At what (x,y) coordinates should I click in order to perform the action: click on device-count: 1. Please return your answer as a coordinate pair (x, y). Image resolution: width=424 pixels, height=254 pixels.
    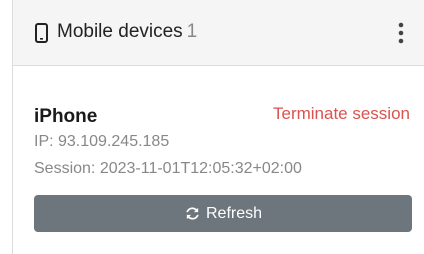
    Looking at the image, I should click on (192, 31).